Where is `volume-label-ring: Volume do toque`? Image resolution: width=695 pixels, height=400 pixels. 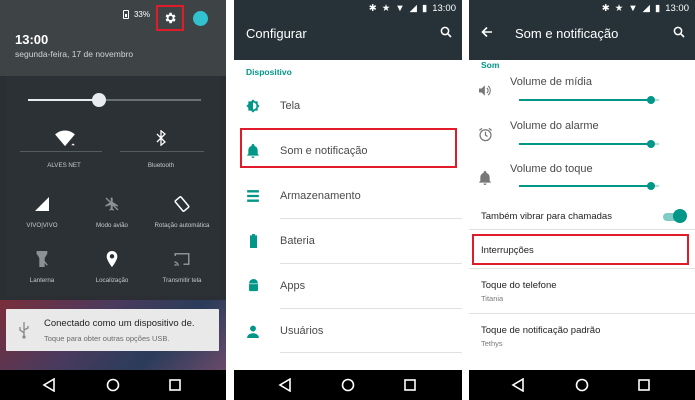
volume-label-ring: Volume do toque is located at coordinates (551, 169).